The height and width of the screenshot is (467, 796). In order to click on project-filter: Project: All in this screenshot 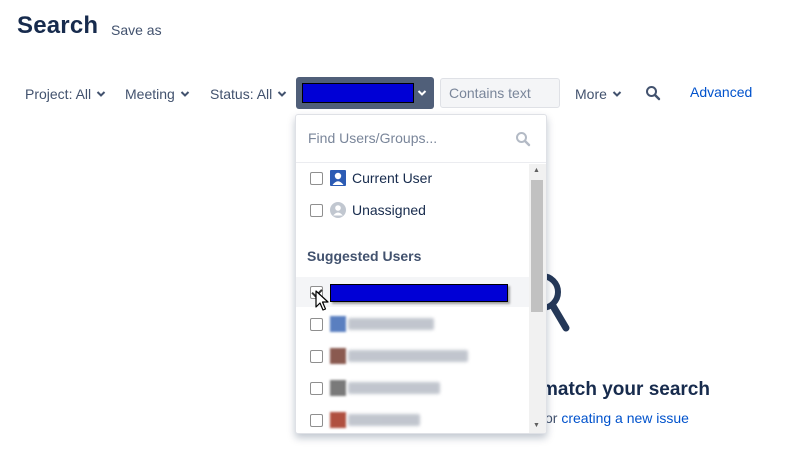, I will do `click(65, 94)`.